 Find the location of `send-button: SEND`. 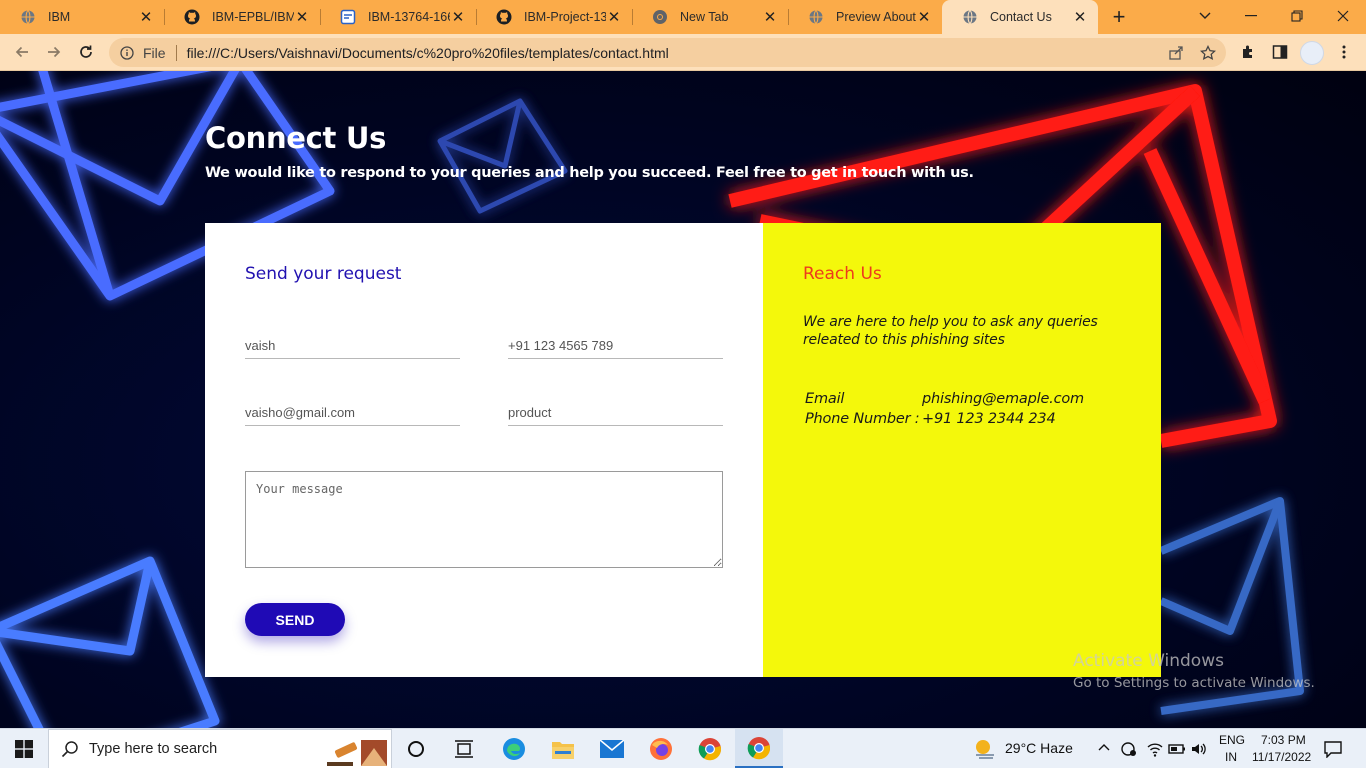

send-button: SEND is located at coordinates (295, 619).